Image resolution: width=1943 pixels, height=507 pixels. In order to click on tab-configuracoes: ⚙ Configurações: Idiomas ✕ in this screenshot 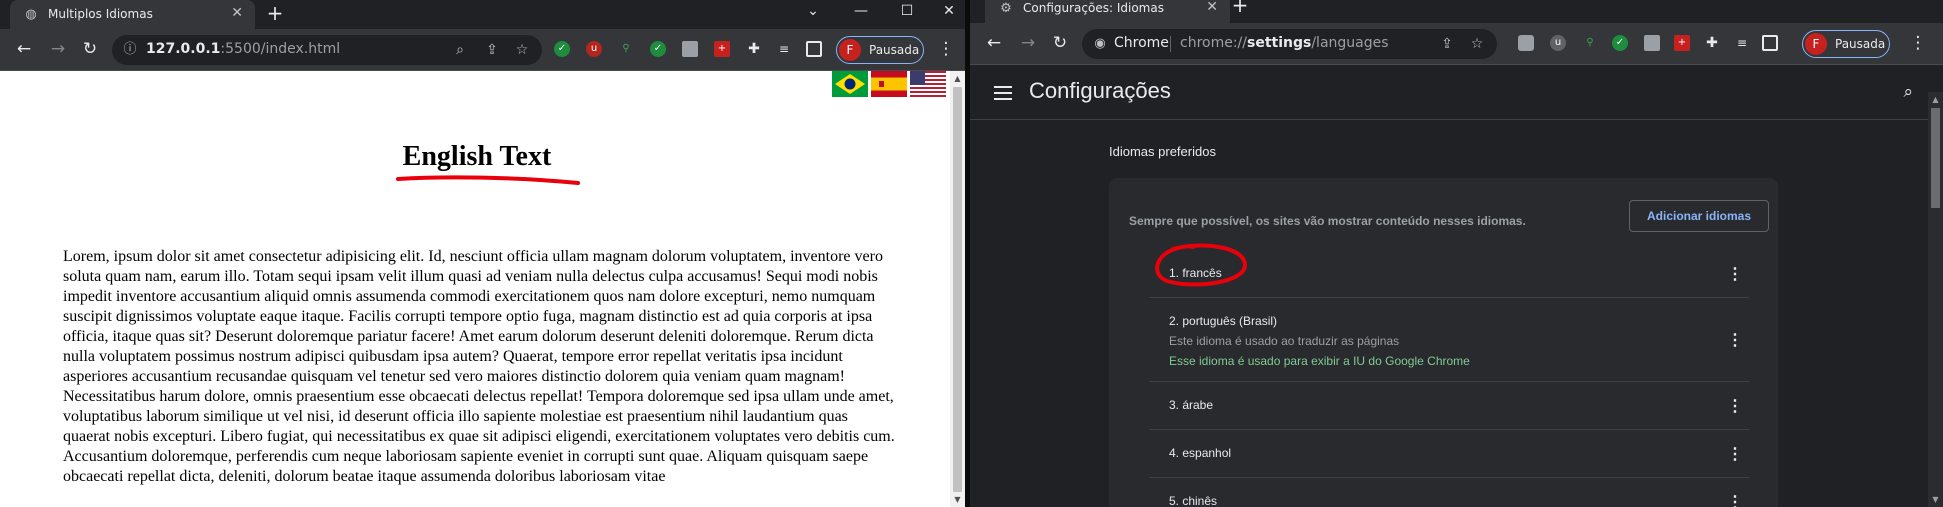, I will do `click(1107, 11)`.